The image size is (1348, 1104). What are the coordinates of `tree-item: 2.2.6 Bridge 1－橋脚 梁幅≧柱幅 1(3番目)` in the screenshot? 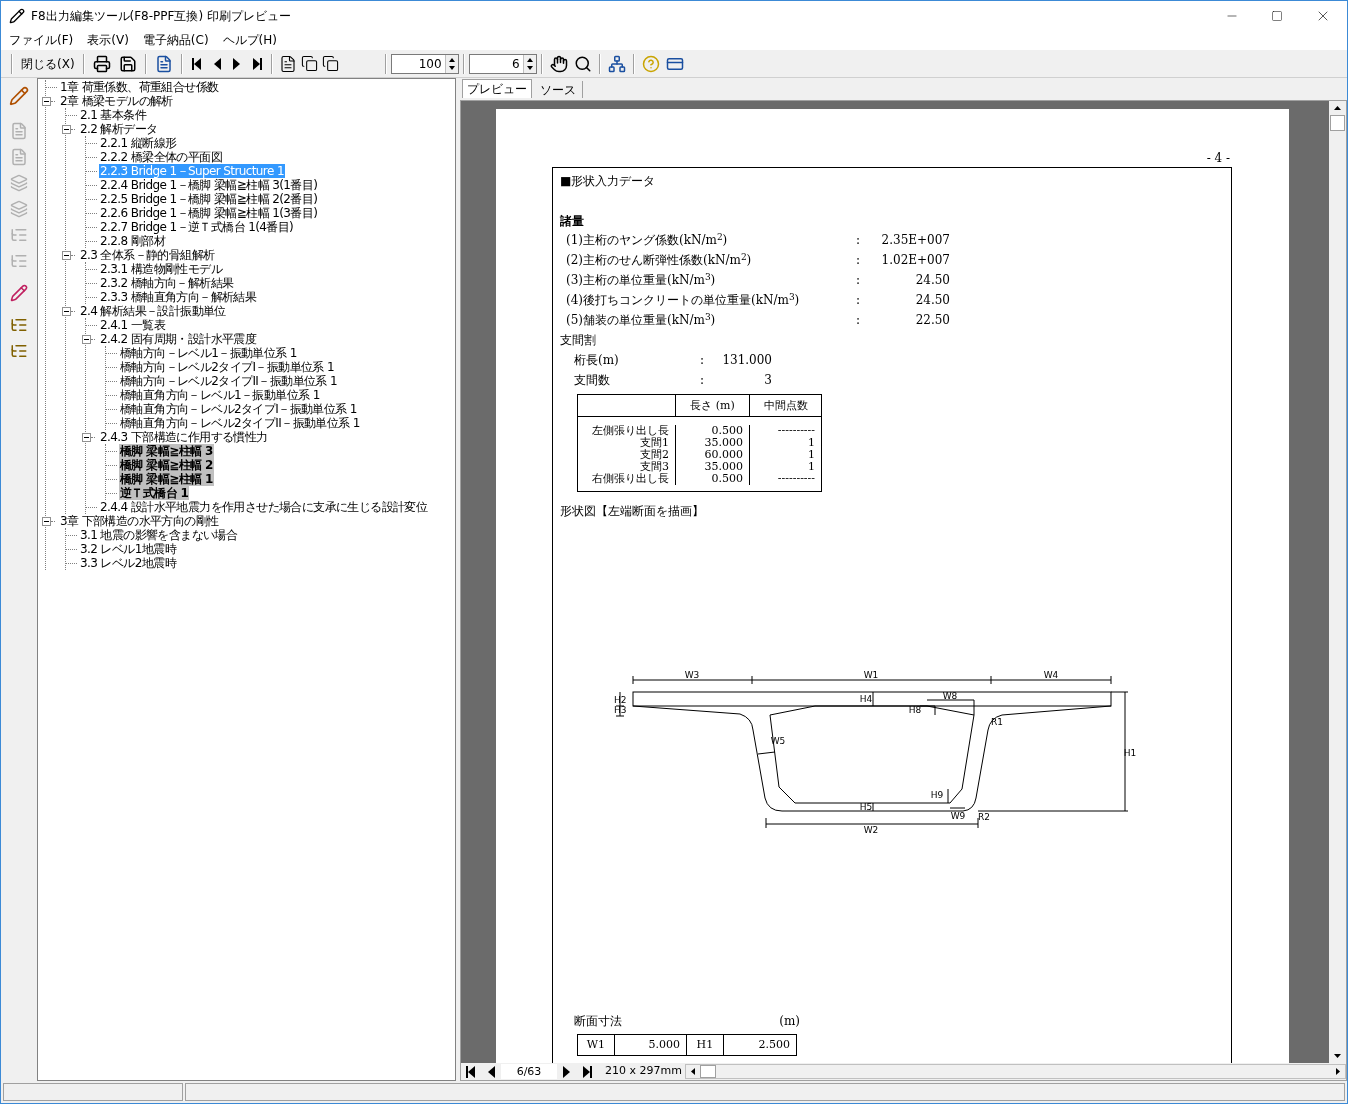 It's located at (209, 213).